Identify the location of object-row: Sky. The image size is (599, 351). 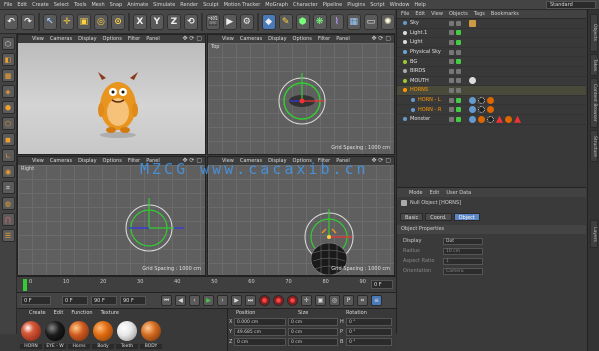
(491, 24).